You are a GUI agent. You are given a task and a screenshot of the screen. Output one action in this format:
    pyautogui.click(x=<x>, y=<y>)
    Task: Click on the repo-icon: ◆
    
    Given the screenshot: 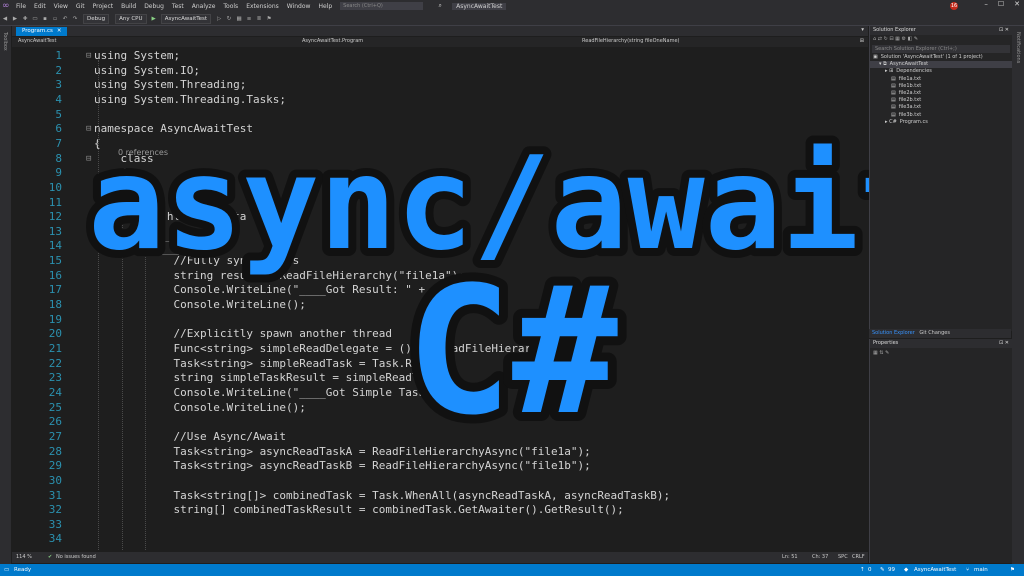 What is the action you would take?
    pyautogui.click(x=906, y=570)
    